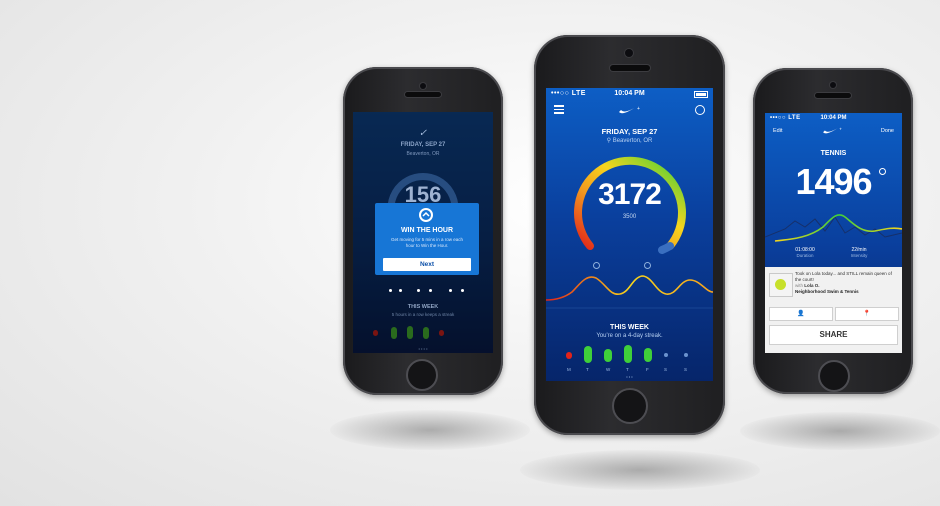  Describe the element at coordinates (429, 291) in the screenshot. I see `graph-dots` at that location.